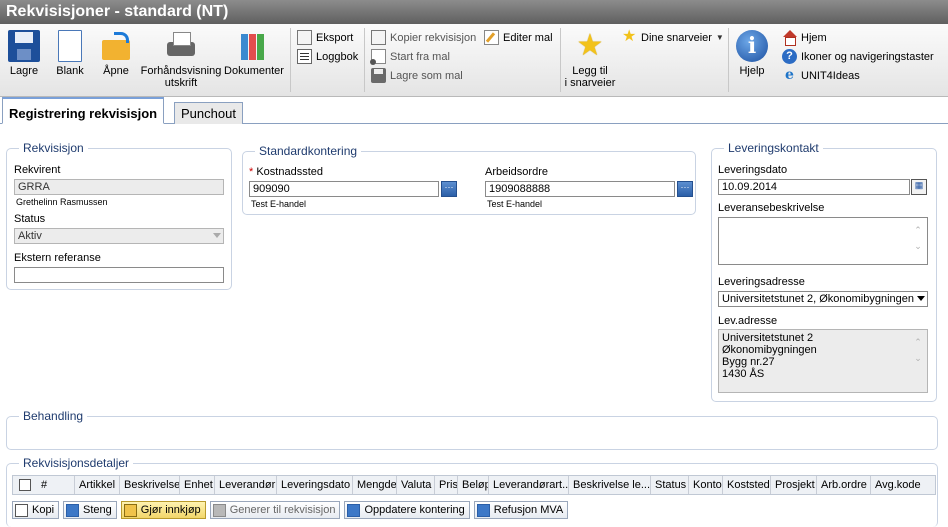  What do you see at coordinates (163, 510) in the screenshot?
I see `make-purchase-button: Gjør innkjøp` at bounding box center [163, 510].